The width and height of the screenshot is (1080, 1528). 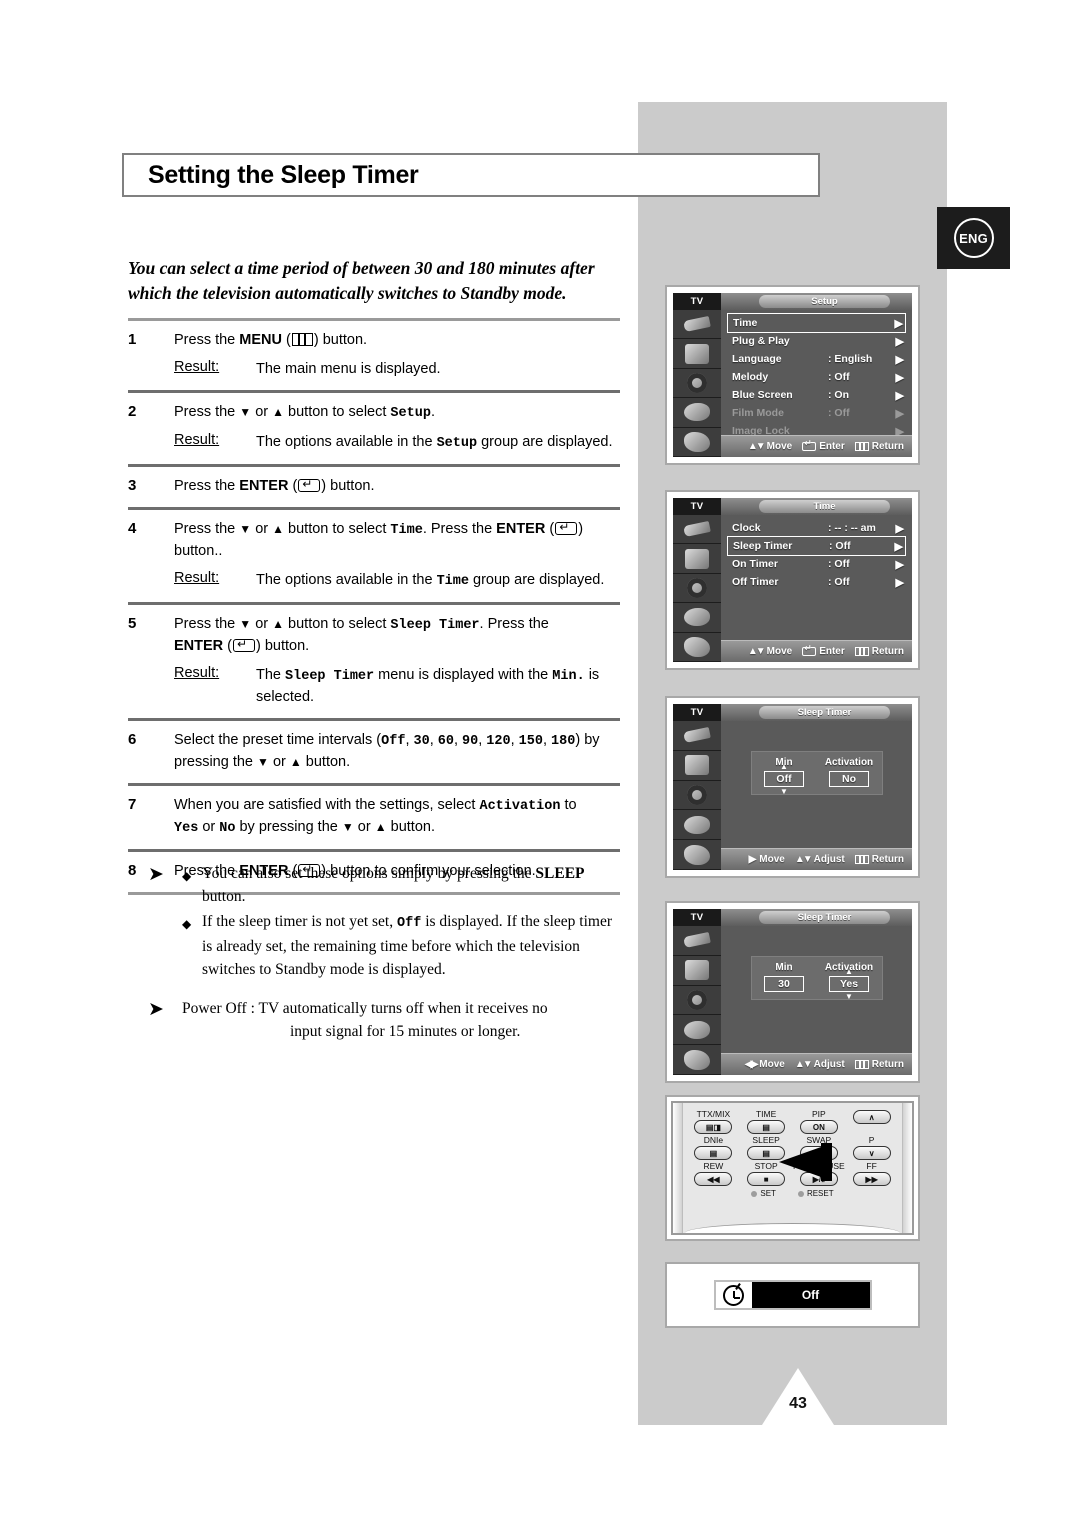 I want to click on osd-row-sleep-timer: Sleep Timer : Off ▶, so click(x=816, y=546).